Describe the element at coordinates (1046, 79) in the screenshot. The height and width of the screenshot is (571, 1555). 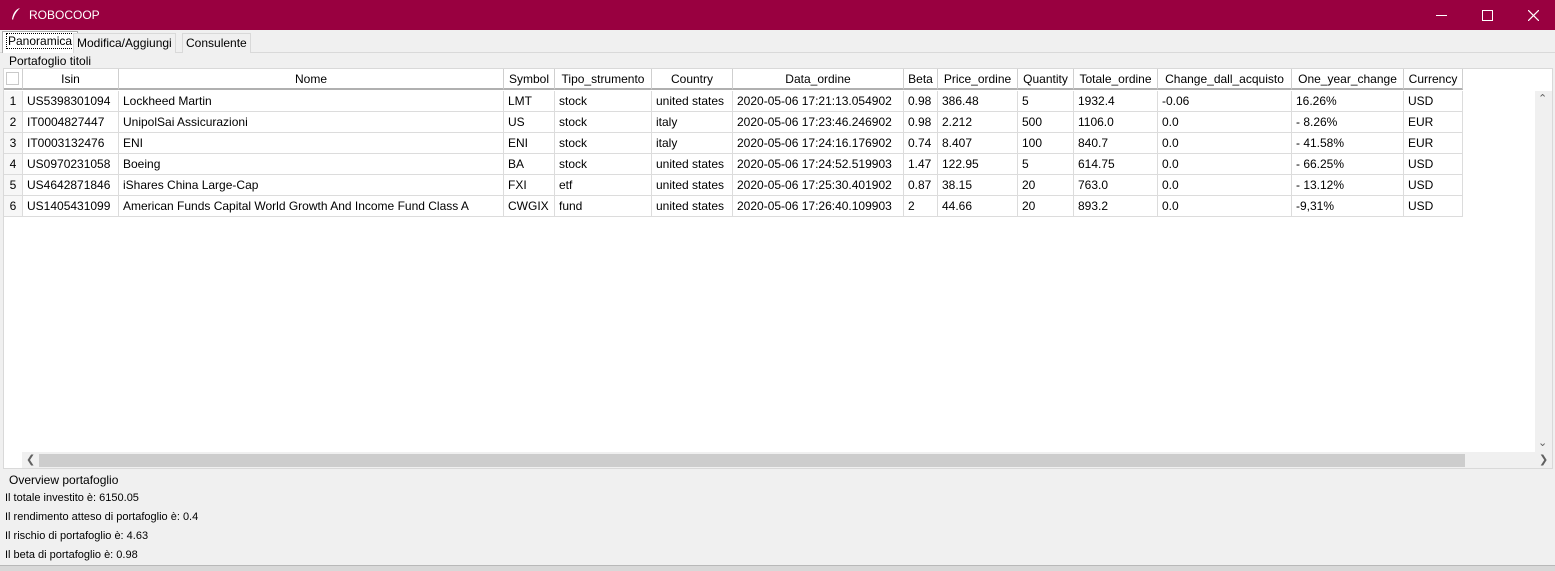
I see `column-header: Quantity` at that location.